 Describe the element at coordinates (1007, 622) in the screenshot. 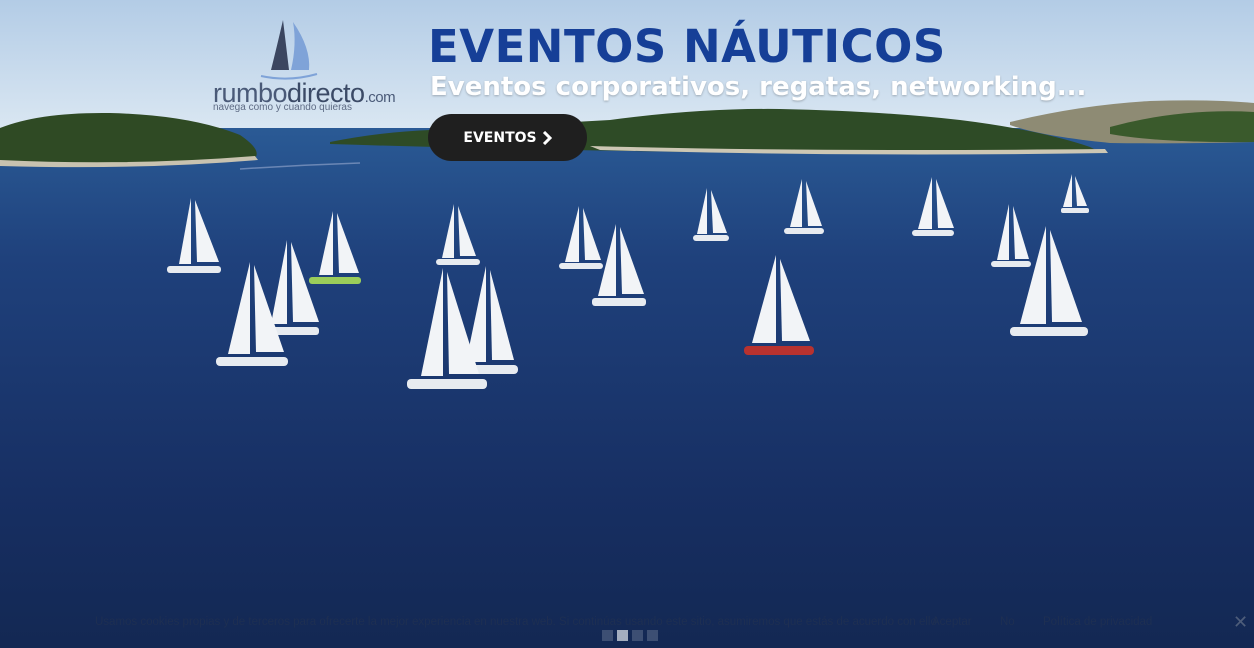

I see `cookie-reject-link: No` at that location.